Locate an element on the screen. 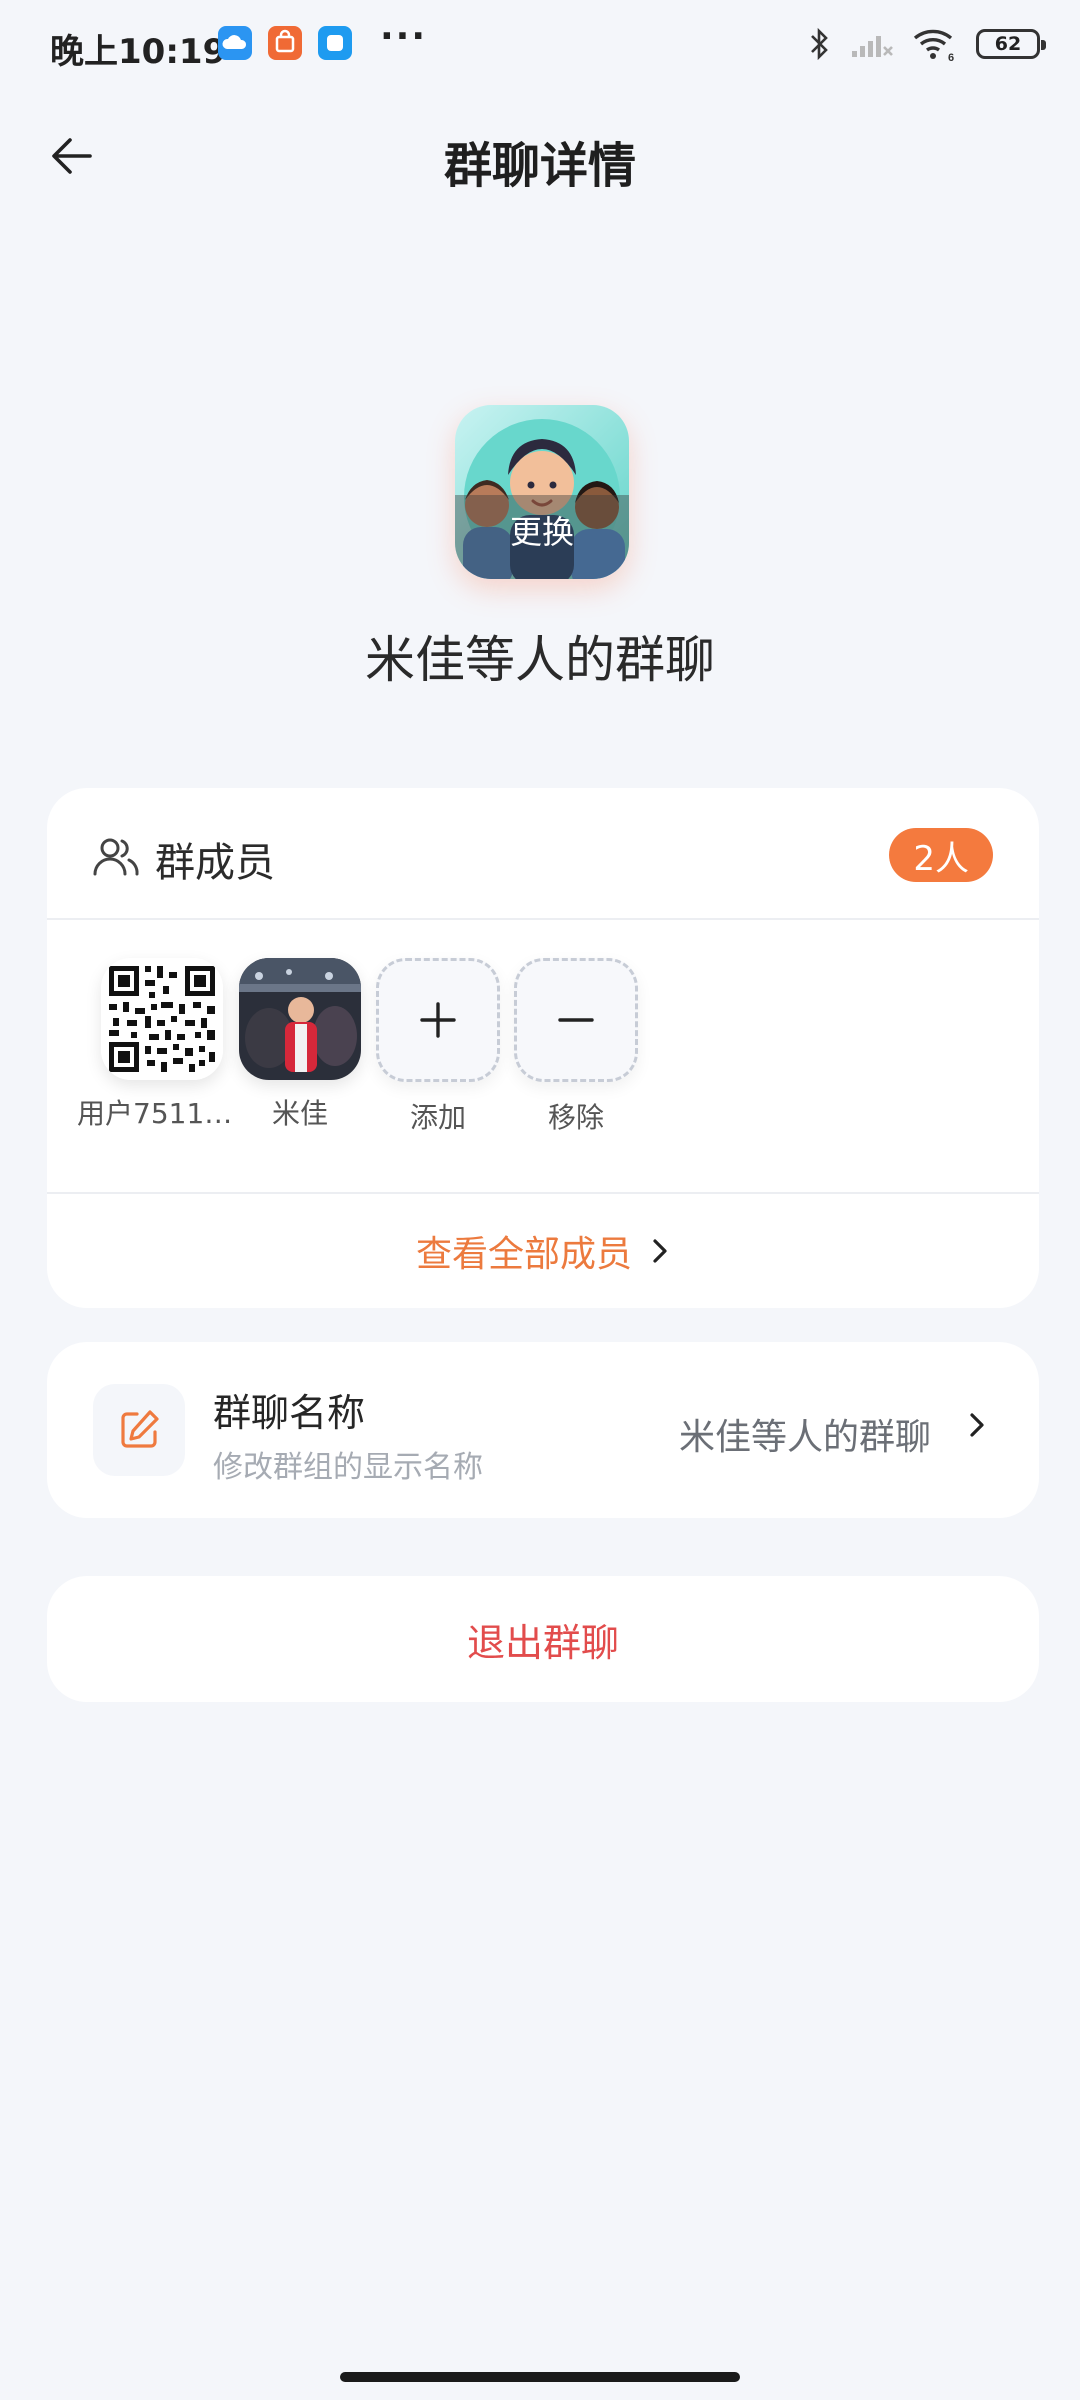 This screenshot has height=2400, width=1080. remove-member-button: 移除 is located at coordinates (576, 1047).